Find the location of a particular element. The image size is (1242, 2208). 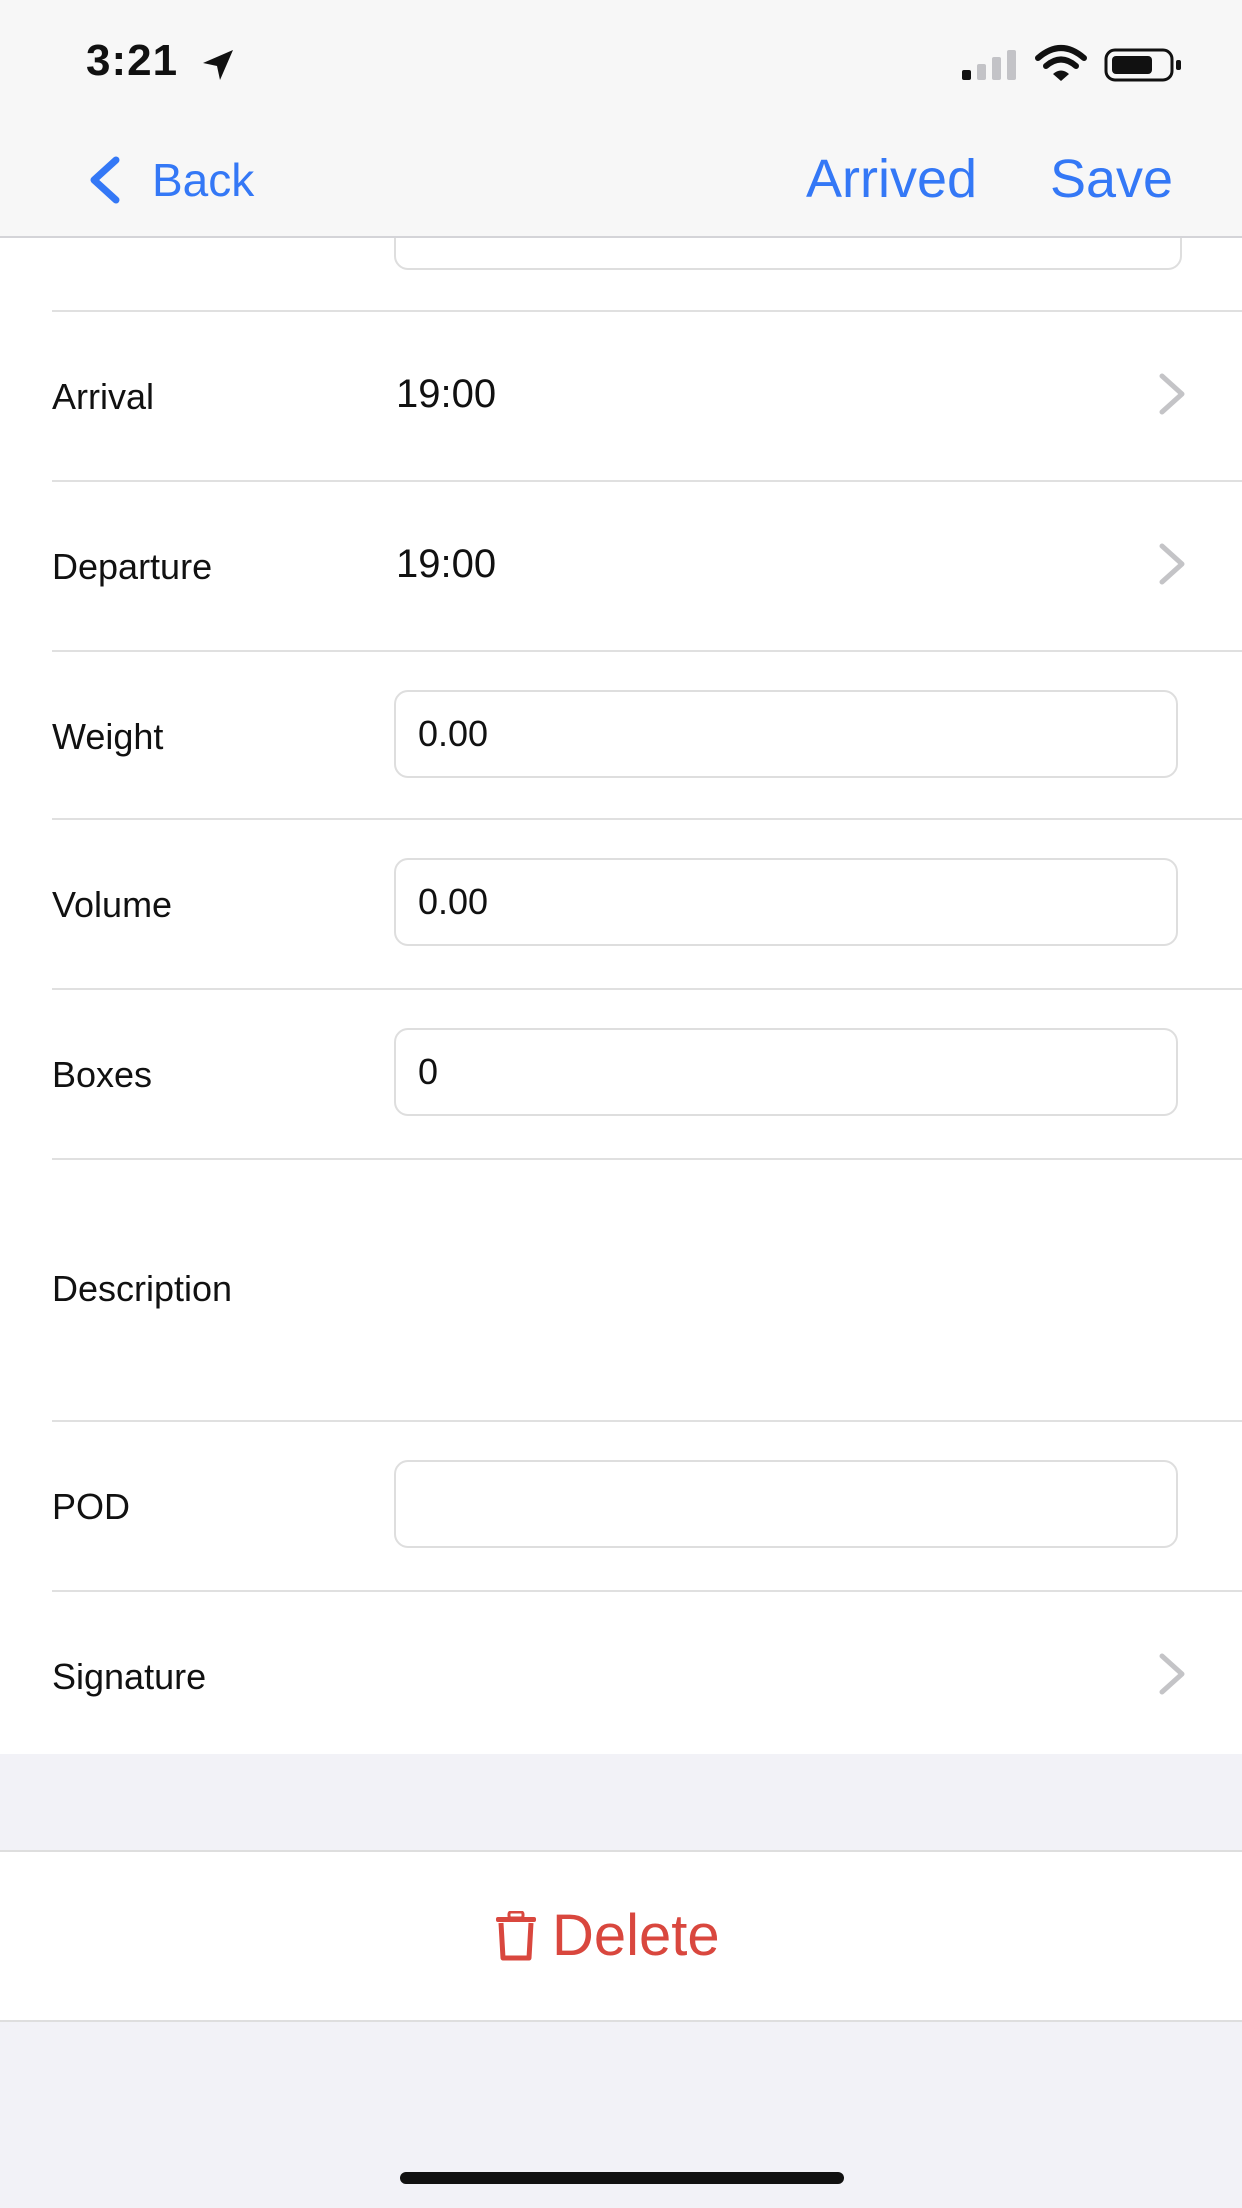

delete-section: Delete is located at coordinates (621, 1936).